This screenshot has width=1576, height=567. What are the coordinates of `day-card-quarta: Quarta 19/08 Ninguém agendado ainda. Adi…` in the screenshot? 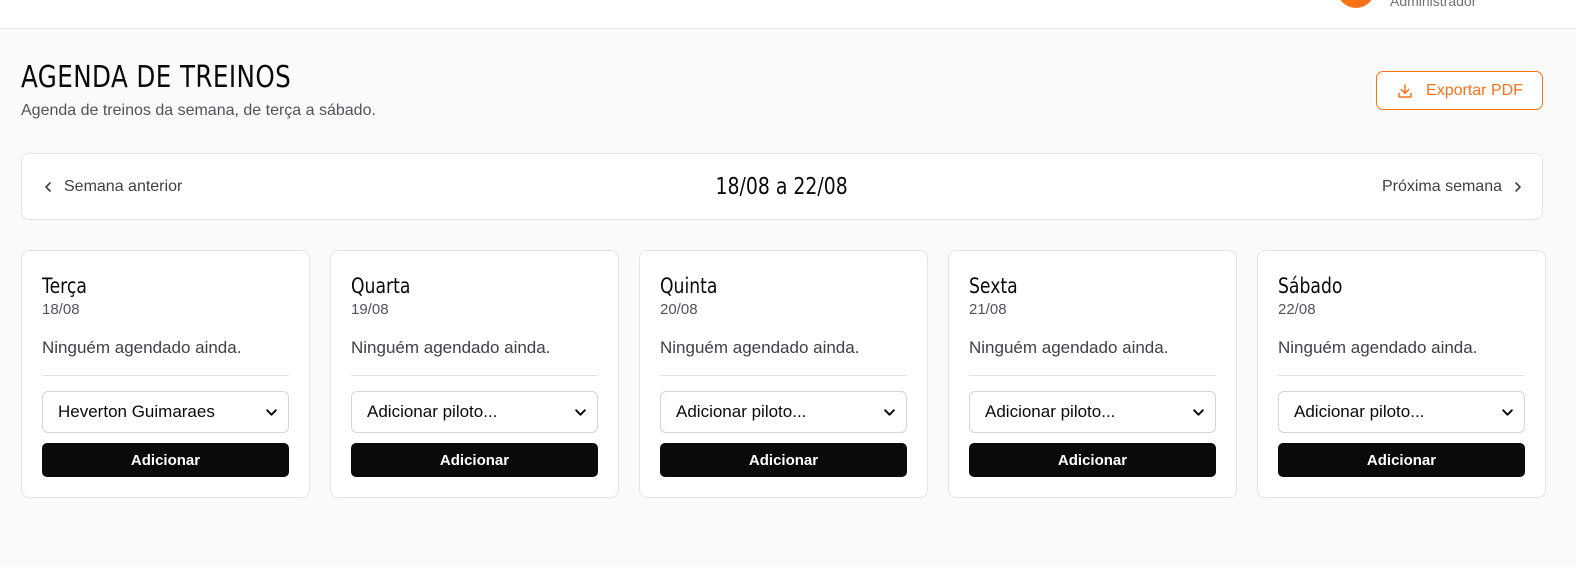 It's located at (474, 374).